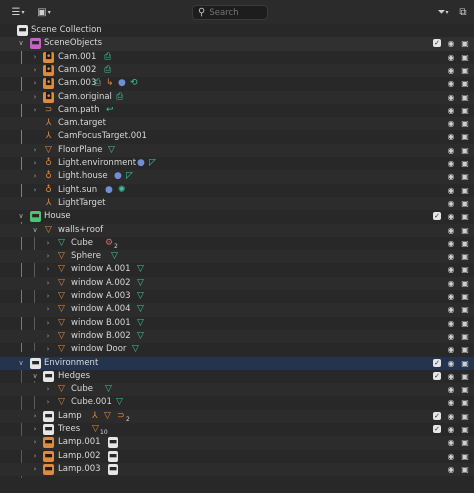 The width and height of the screenshot is (474, 493). What do you see at coordinates (237, 177) in the screenshot?
I see `tree-row-light-house: › ♁ Light.house ● ◸ ◉ ▣` at bounding box center [237, 177].